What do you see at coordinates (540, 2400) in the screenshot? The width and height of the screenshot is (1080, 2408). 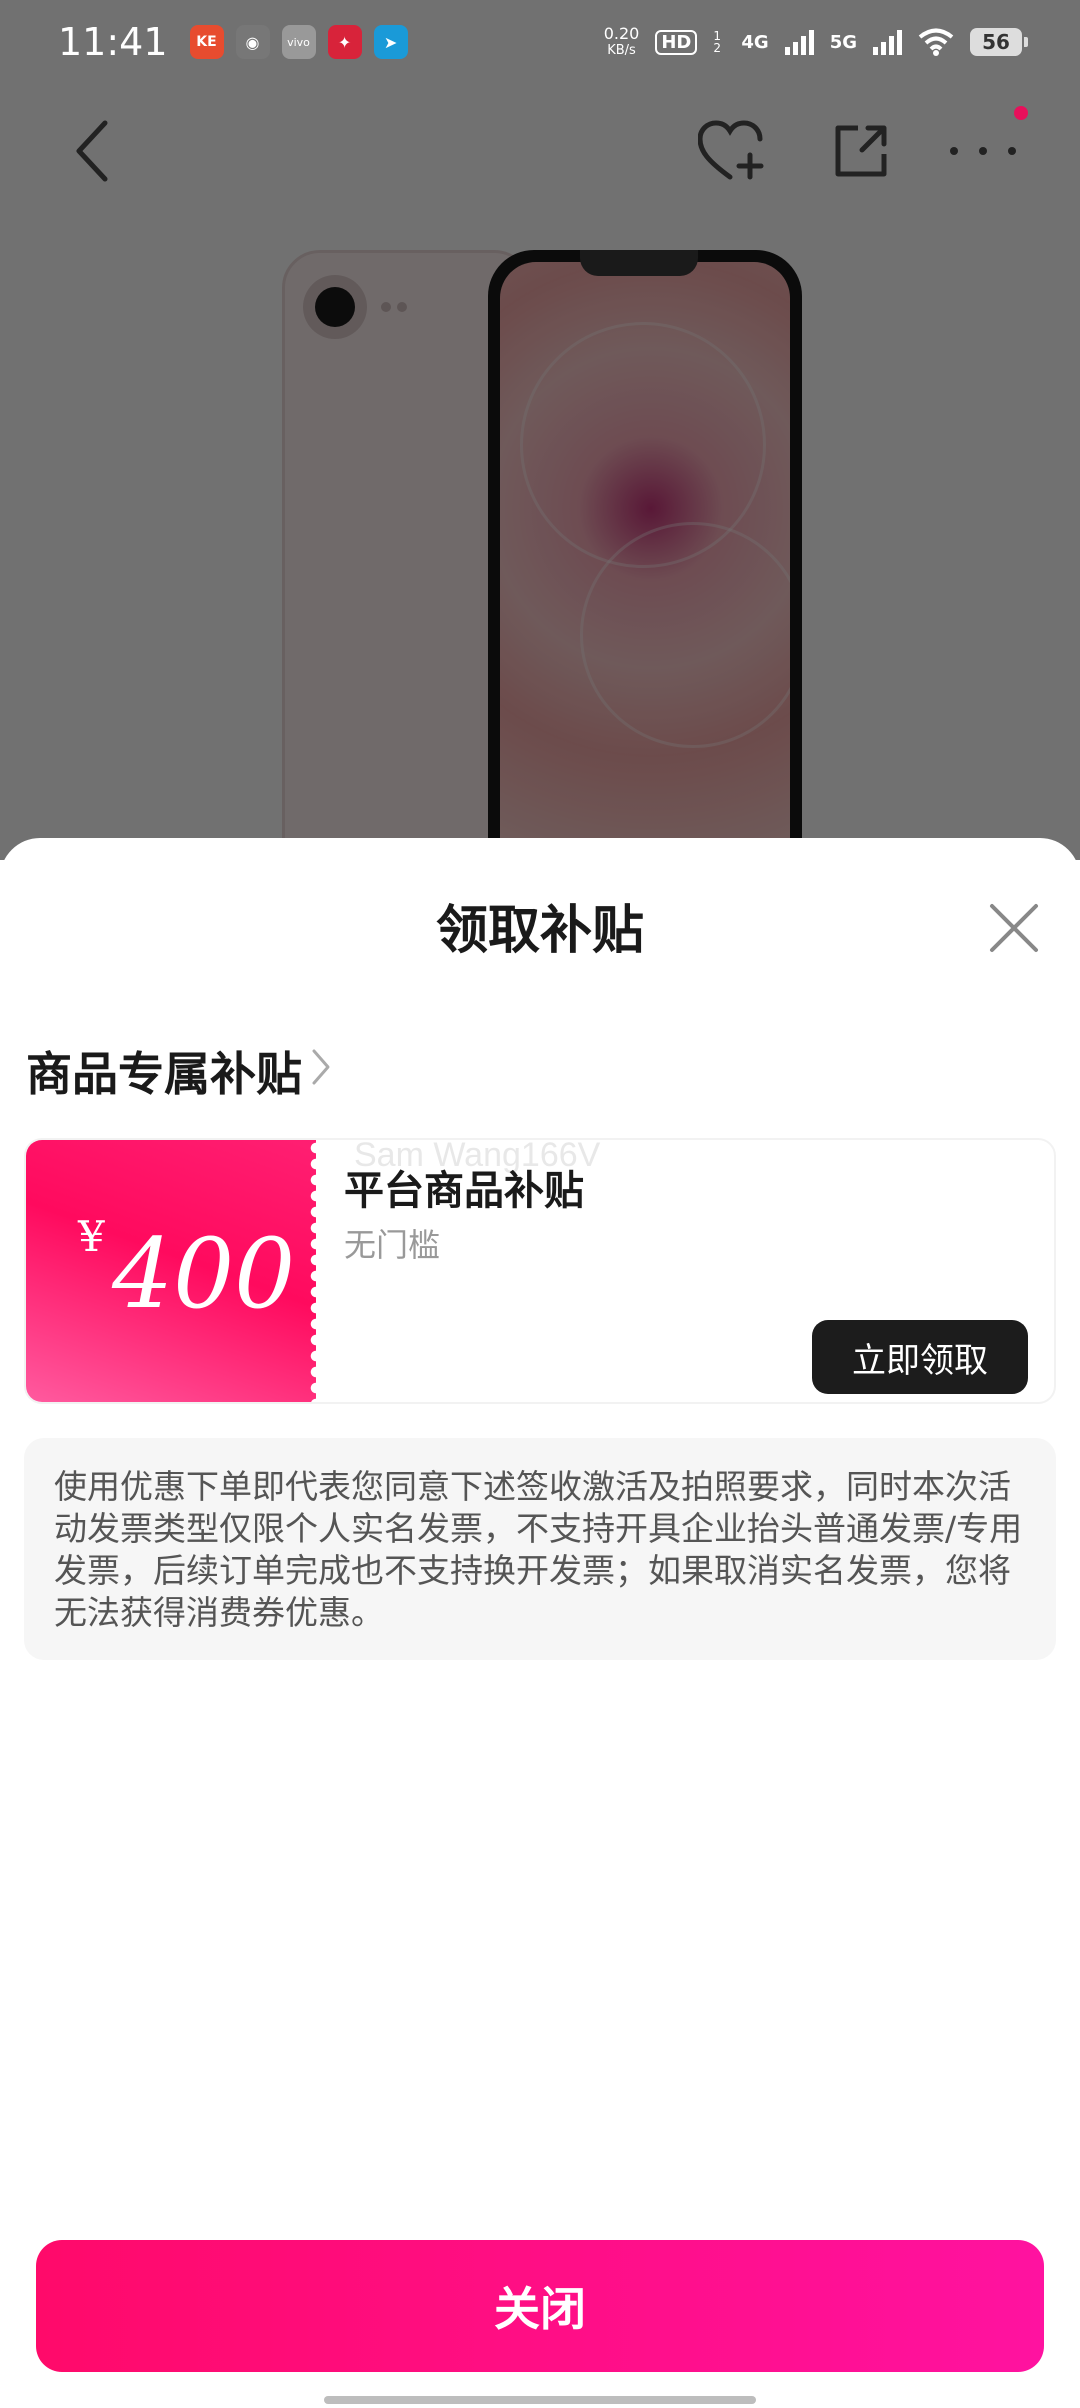 I see `home-indicator` at bounding box center [540, 2400].